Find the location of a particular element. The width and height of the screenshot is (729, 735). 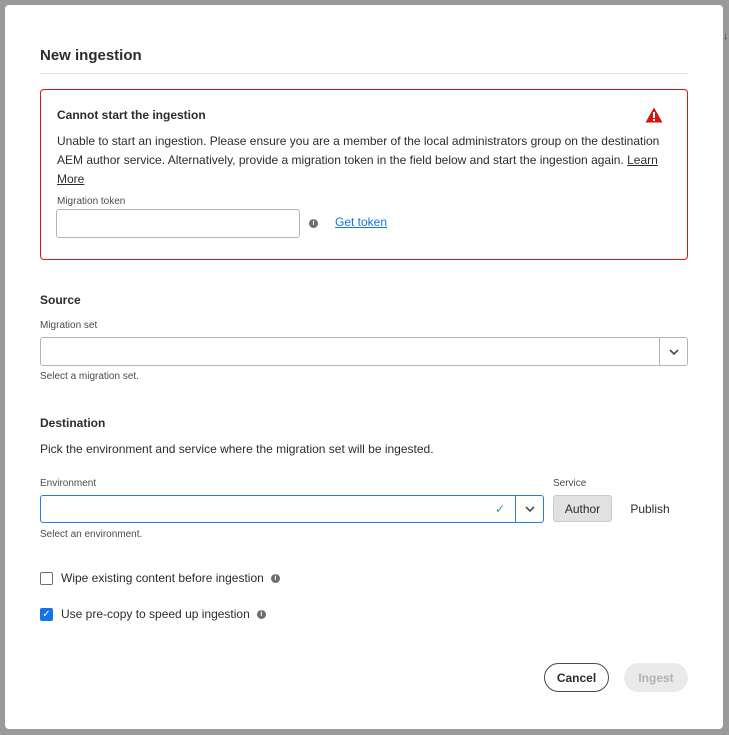

ingest-button: Ingest is located at coordinates (656, 677).